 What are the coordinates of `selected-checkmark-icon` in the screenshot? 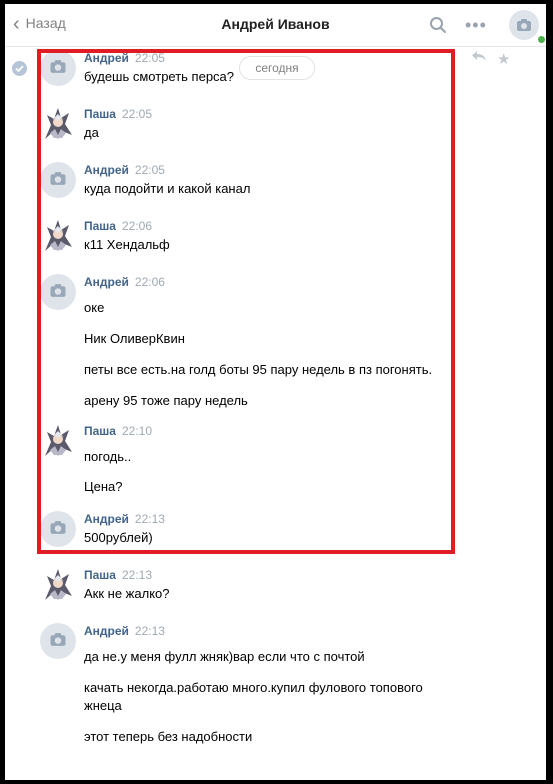 It's located at (19, 68).